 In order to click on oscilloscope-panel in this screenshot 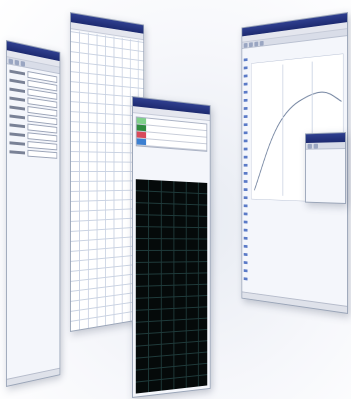, I will do `click(171, 286)`.